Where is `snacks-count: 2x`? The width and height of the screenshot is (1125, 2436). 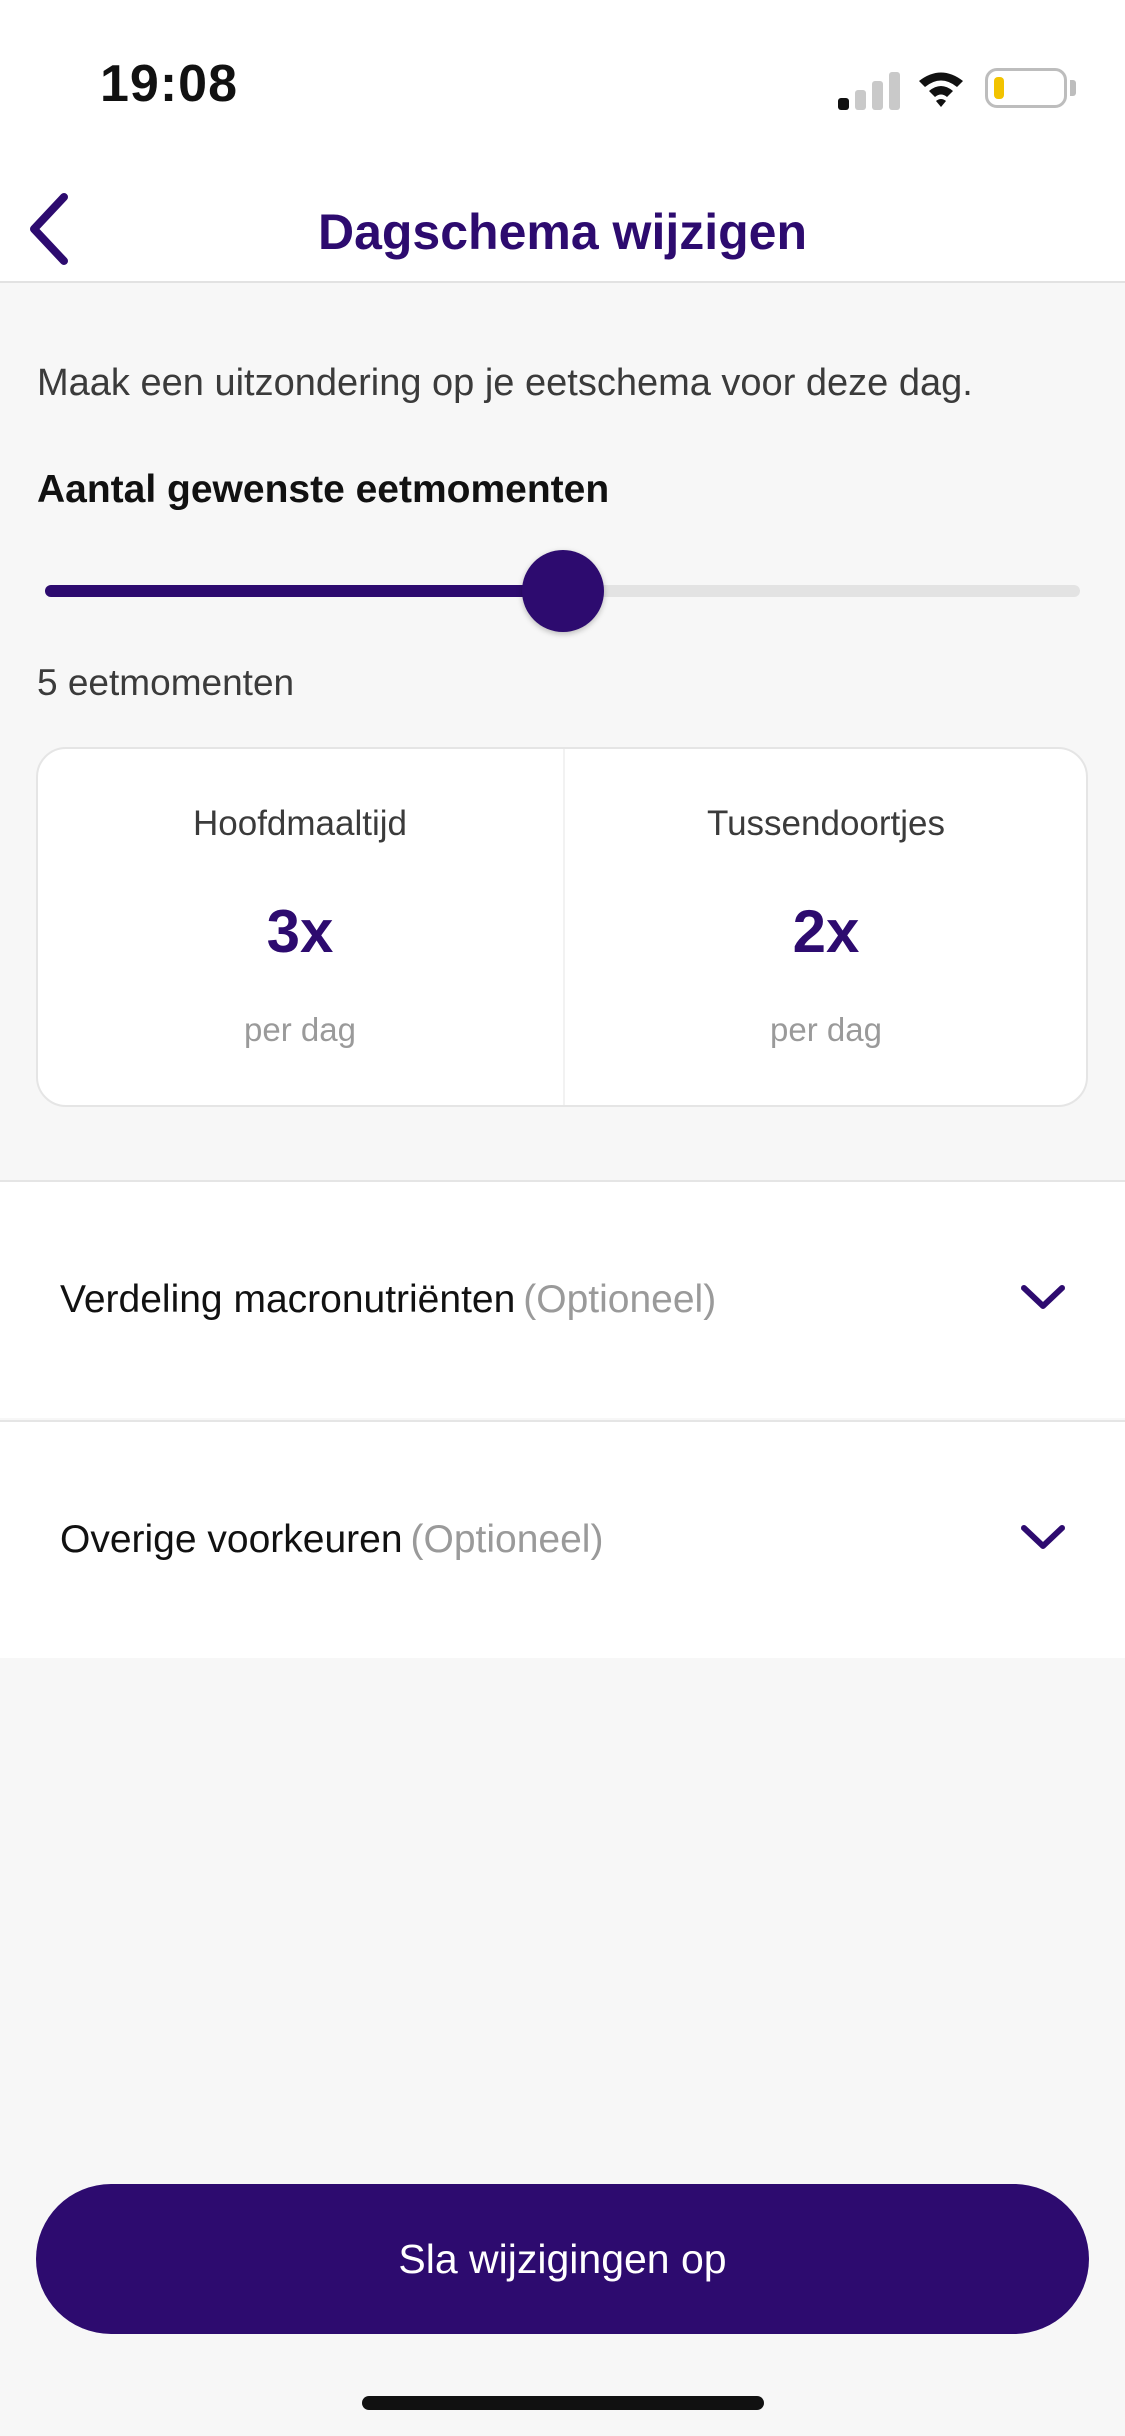 snacks-count: 2x is located at coordinates (826, 931).